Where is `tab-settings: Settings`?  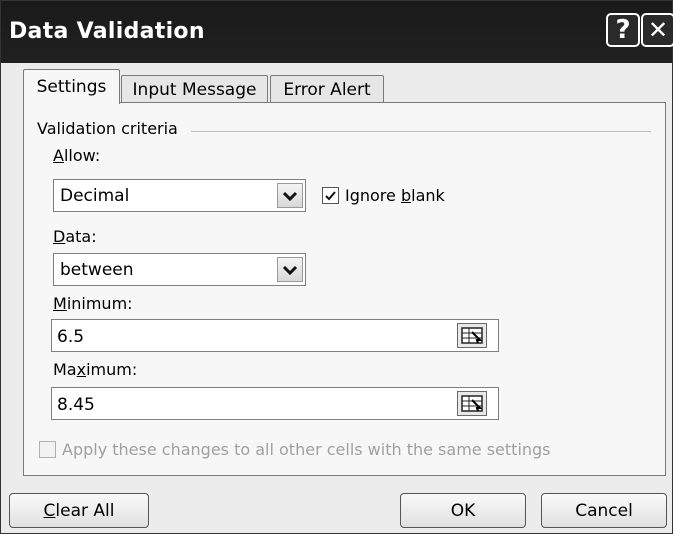 tab-settings: Settings is located at coordinates (71, 86).